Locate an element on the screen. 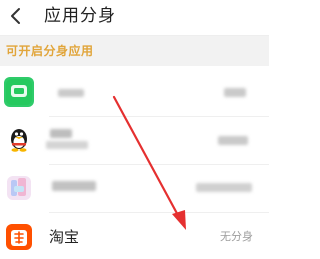 Image resolution: width=320 pixels, height=259 pixels. back-arrow-icon is located at coordinates (15, 16).